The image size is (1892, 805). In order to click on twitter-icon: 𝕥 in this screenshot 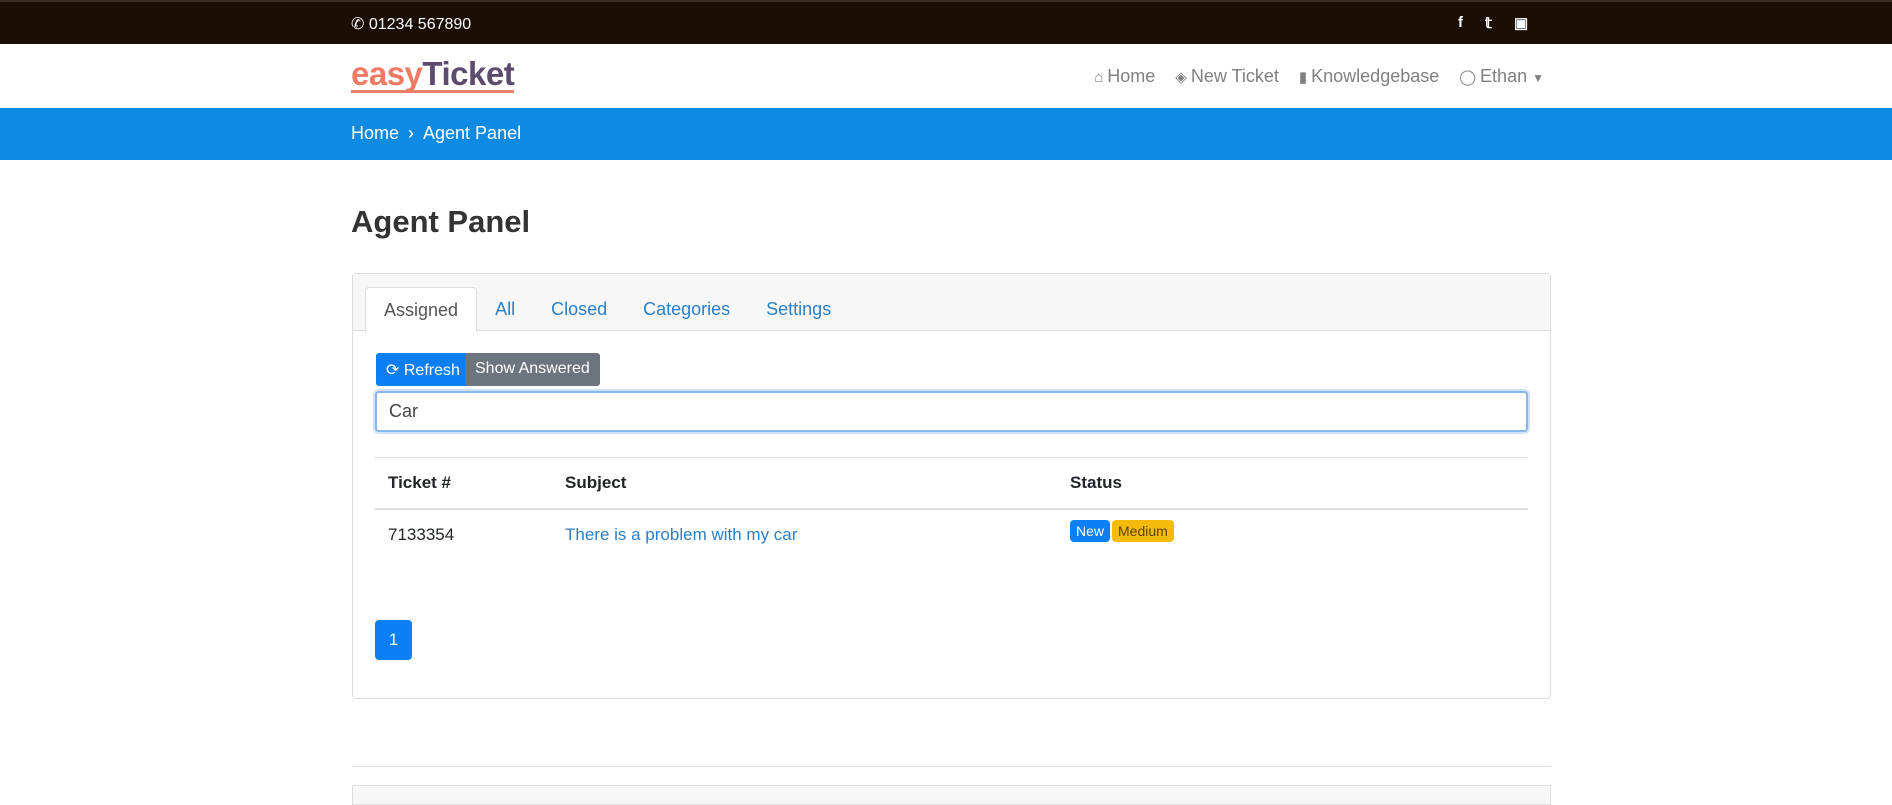, I will do `click(1488, 23)`.